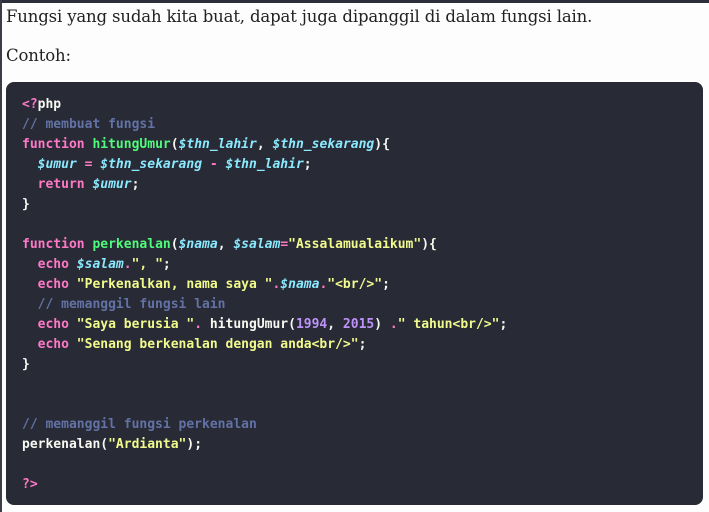 The width and height of the screenshot is (709, 512). Describe the element at coordinates (213, 164) in the screenshot. I see `operator-token: -` at that location.